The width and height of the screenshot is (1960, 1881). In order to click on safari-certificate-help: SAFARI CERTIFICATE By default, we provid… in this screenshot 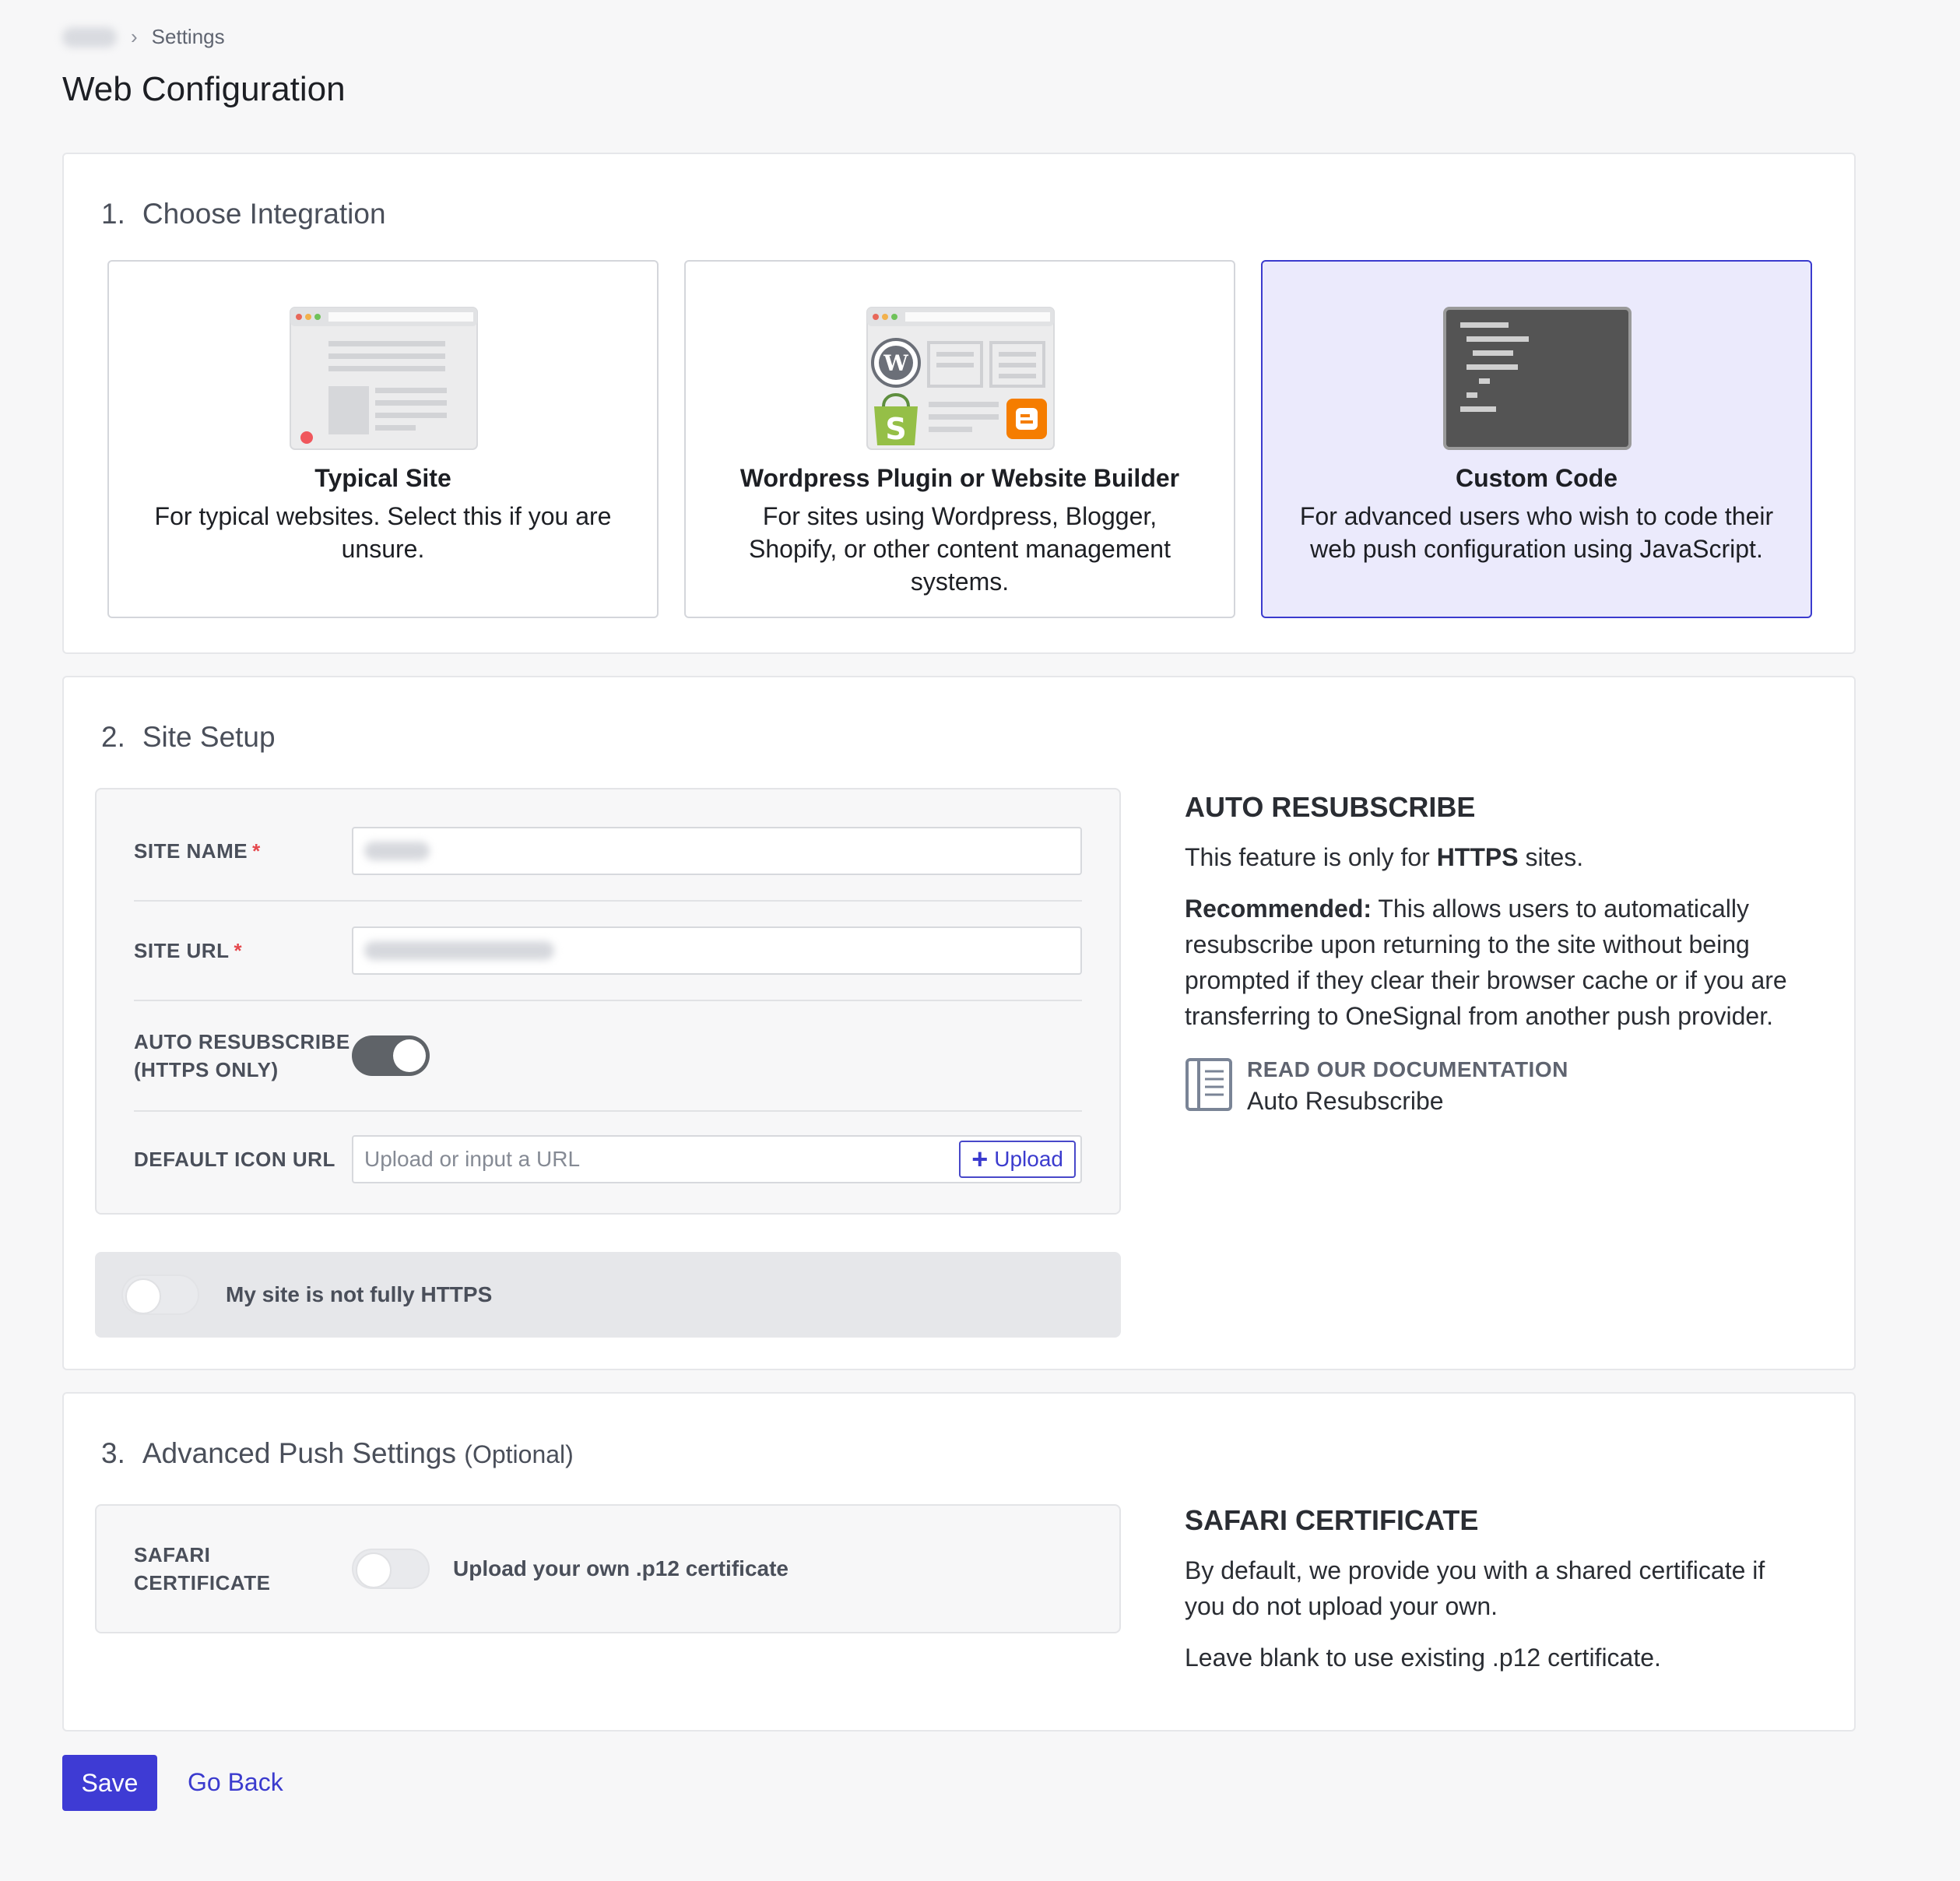, I will do `click(1492, 1598)`.